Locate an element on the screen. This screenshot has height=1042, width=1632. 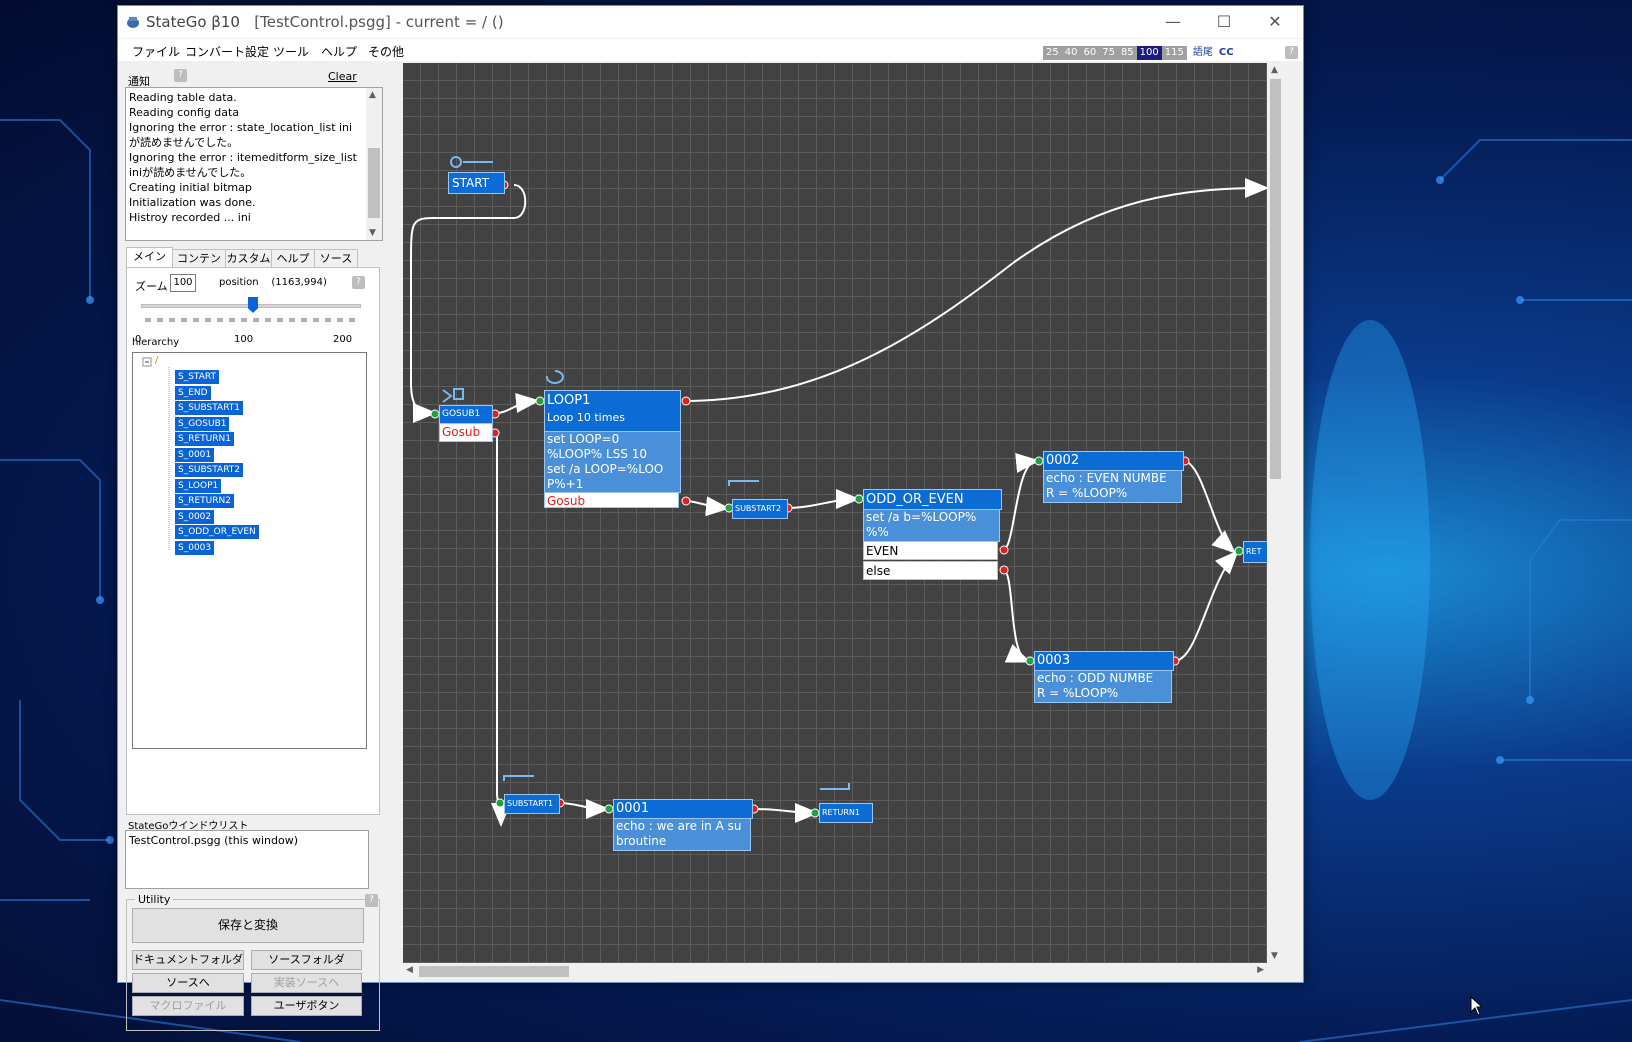
notice-help-icon: ? is located at coordinates (180, 75).